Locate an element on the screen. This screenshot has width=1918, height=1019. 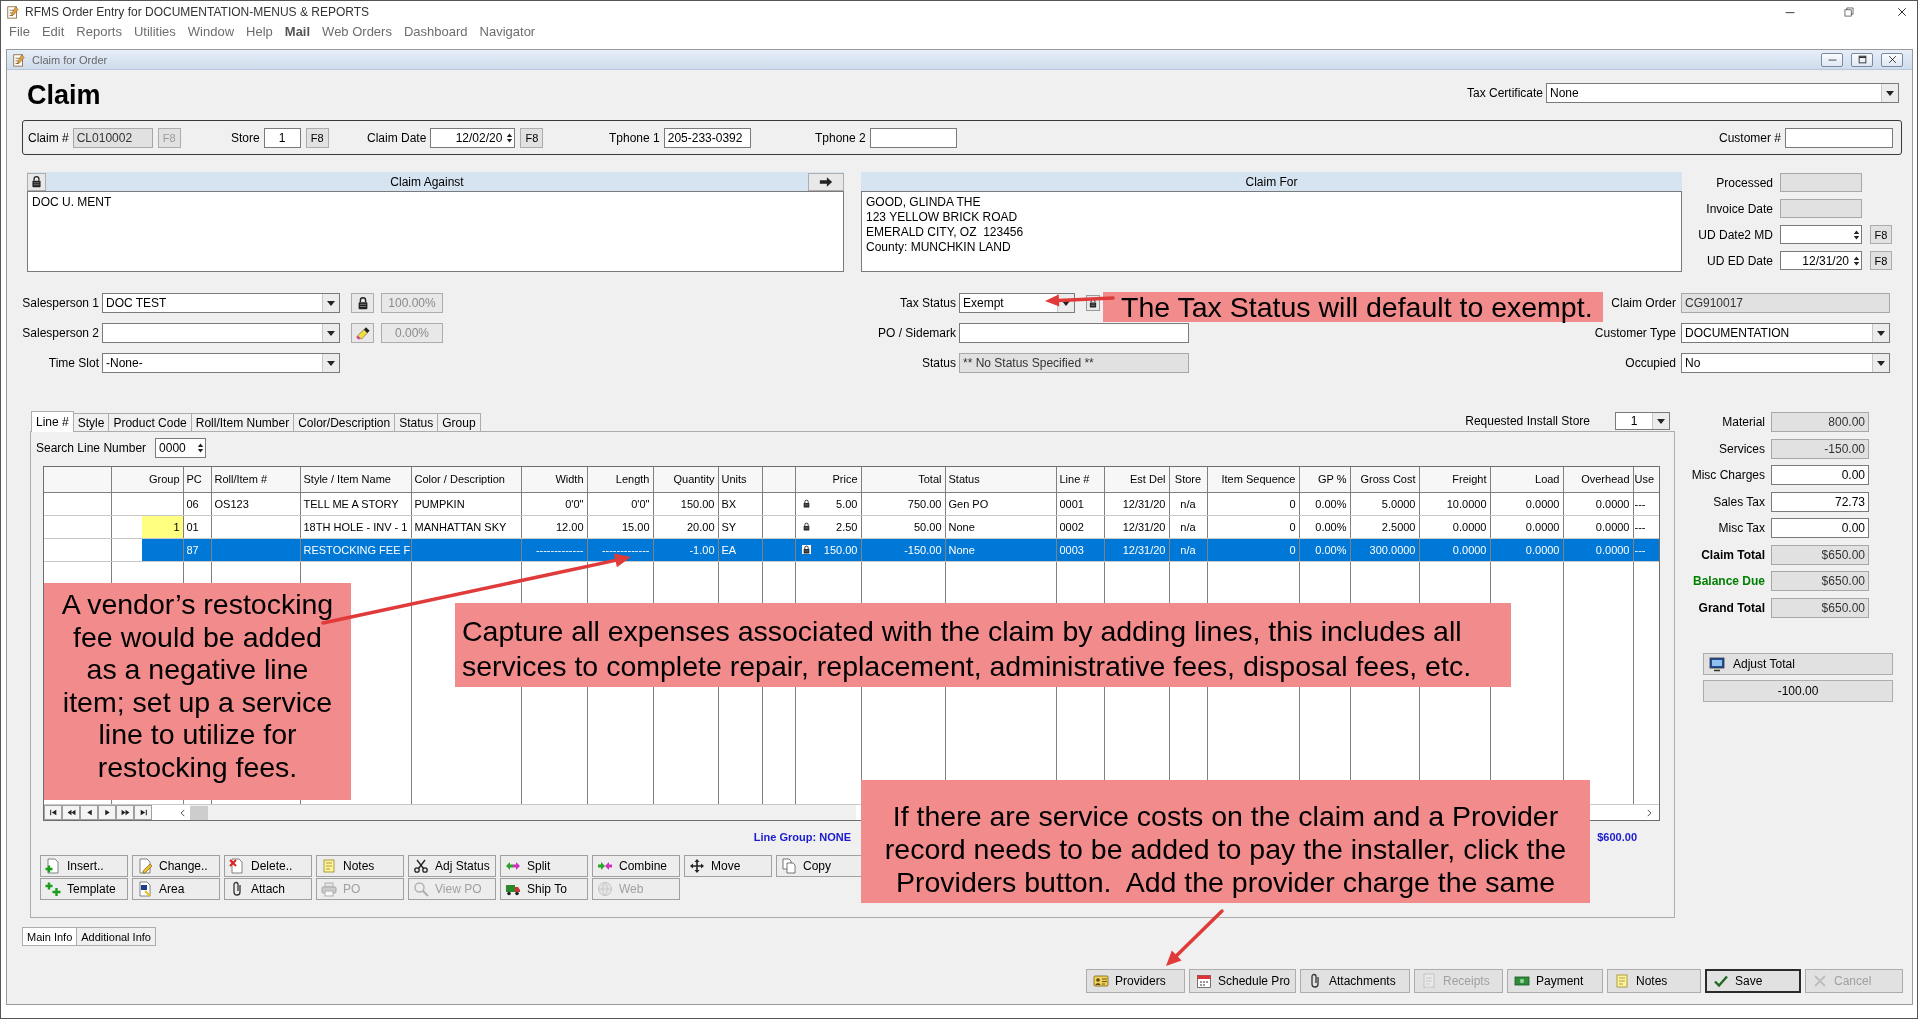
table-row: 87 RESTOCKING FEE F ------------- ------------- -1.00 EA 150.00 -150.00 None 0003 12/31/20 n/a 0 0.00% 300.0000 0.0000 0.0000 0.0000 --- is located at coordinates (851, 549).